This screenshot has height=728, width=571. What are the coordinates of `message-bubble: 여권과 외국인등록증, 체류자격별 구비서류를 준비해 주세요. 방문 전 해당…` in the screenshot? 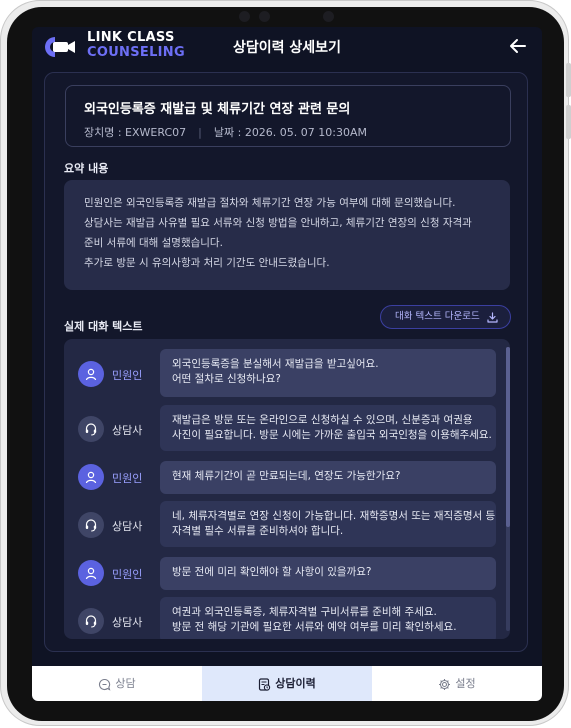 It's located at (328, 618).